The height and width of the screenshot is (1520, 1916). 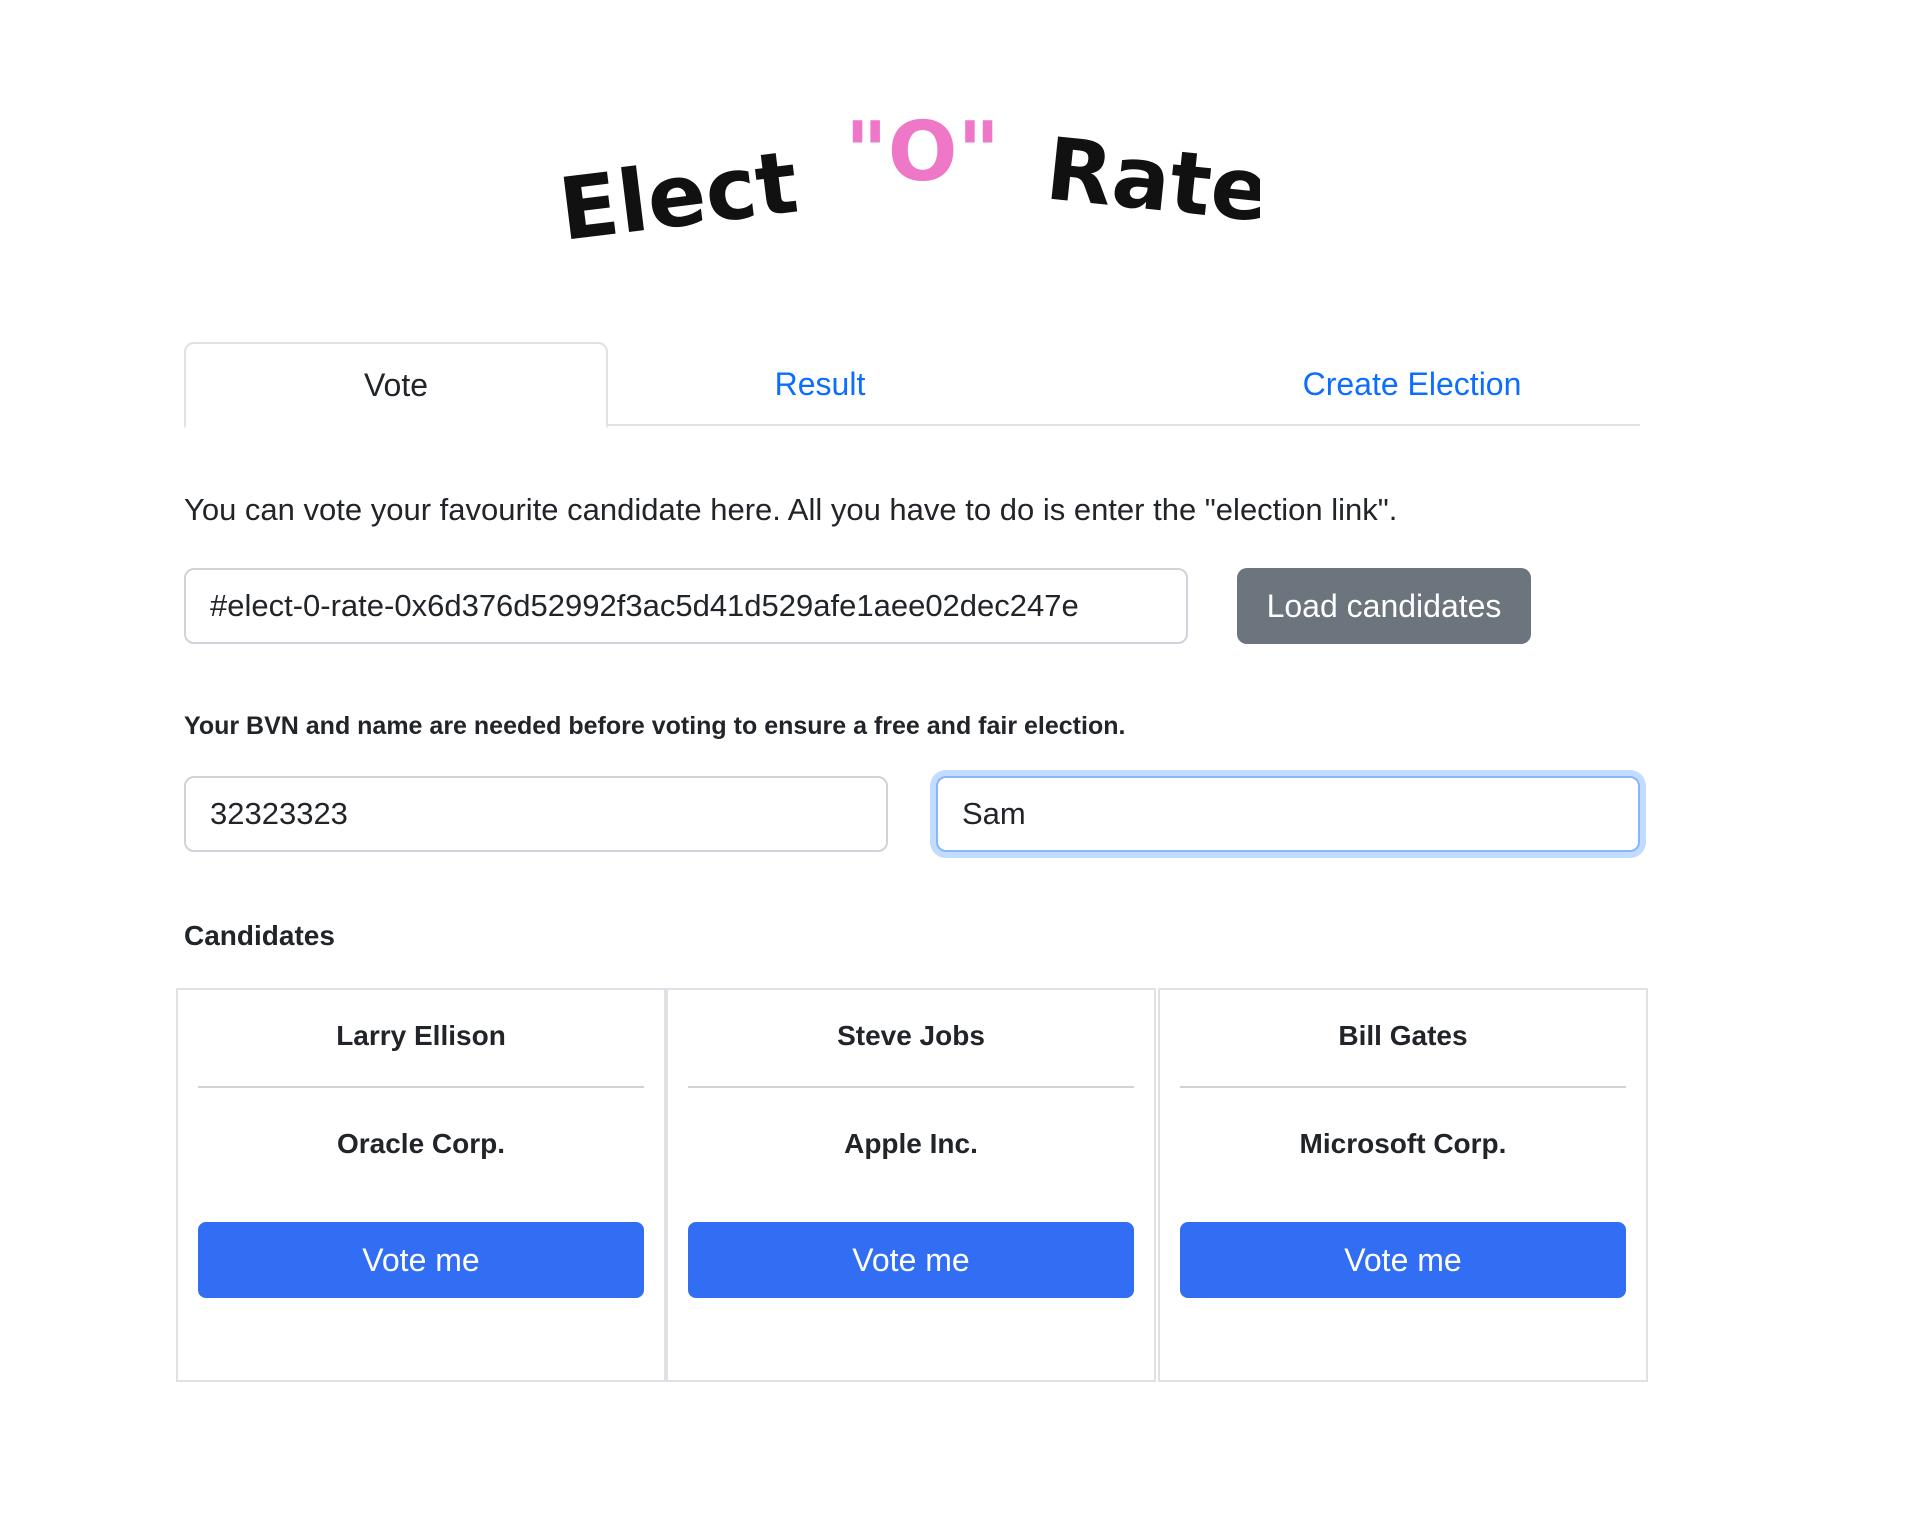 I want to click on candidate-company: Oracle Corp., so click(x=421, y=1143).